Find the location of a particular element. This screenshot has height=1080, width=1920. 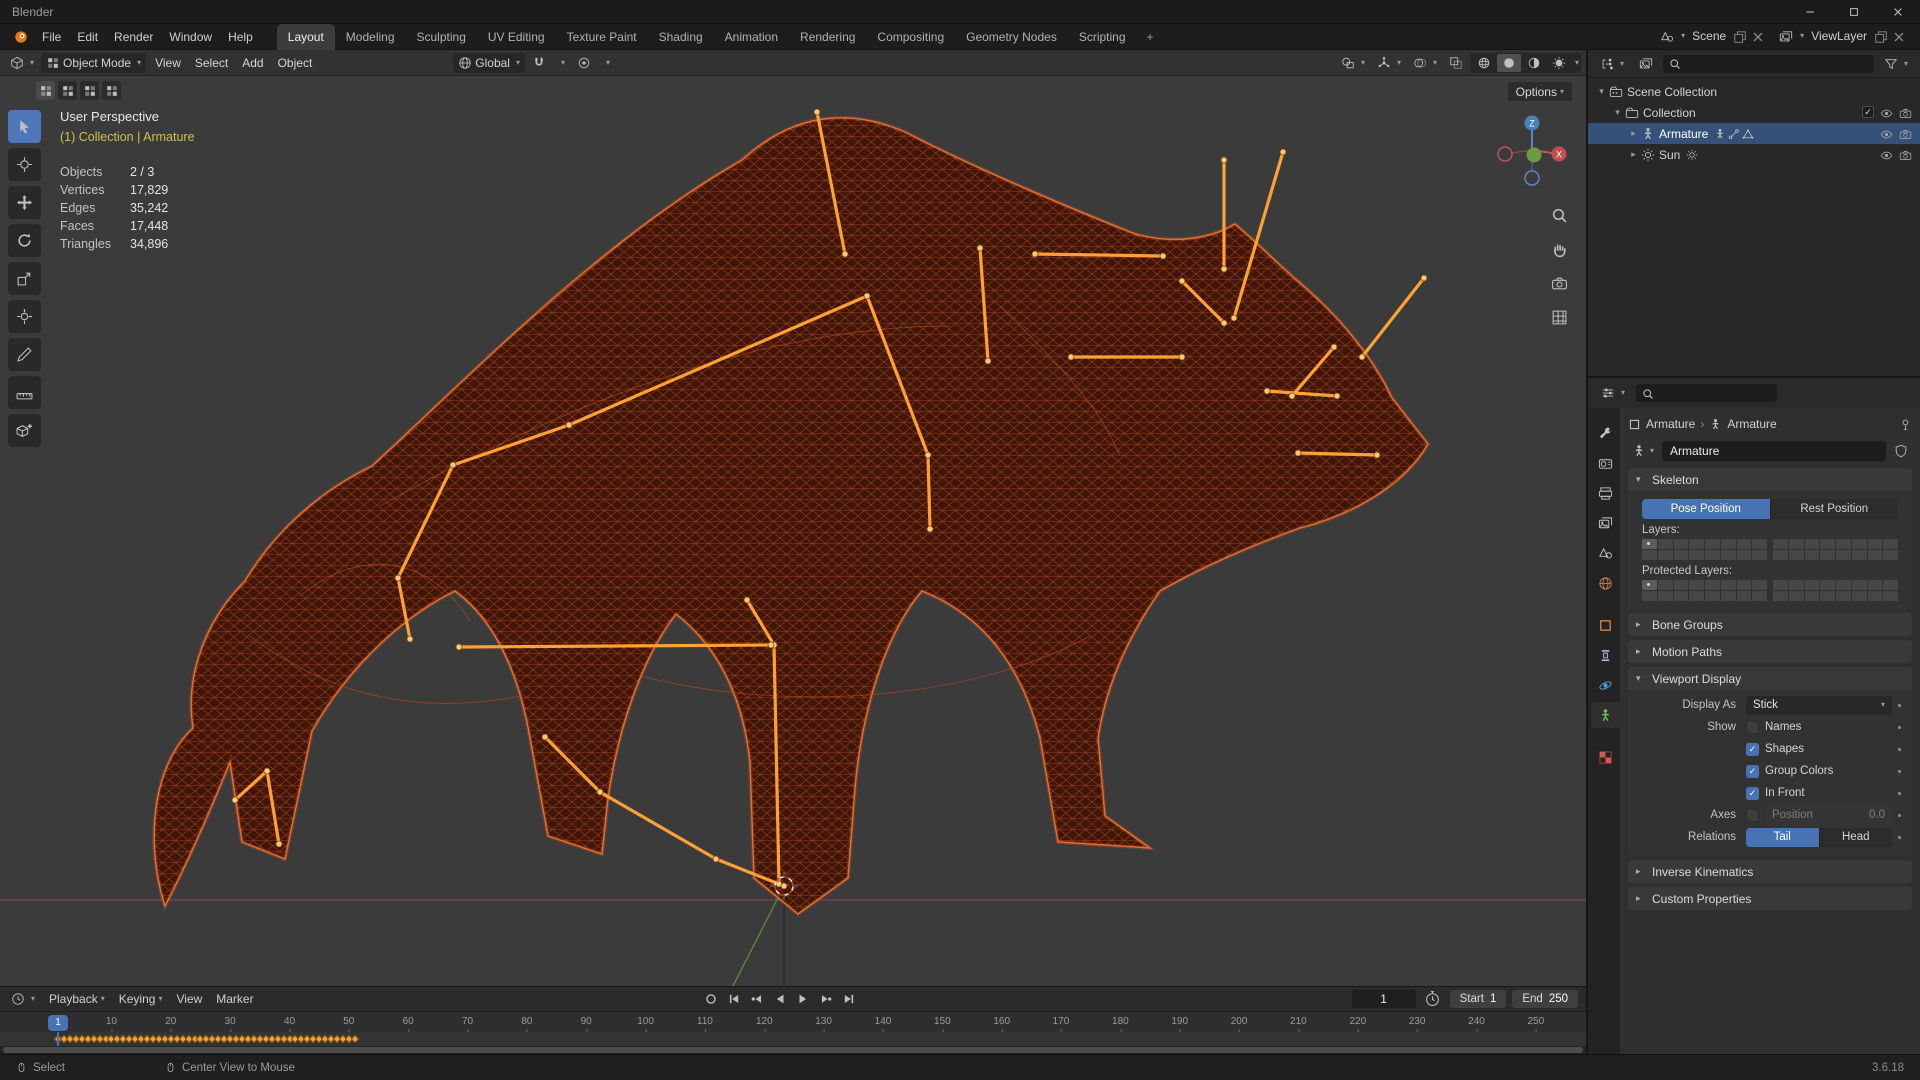

editor-type-button: ▾ is located at coordinates (1612, 64).